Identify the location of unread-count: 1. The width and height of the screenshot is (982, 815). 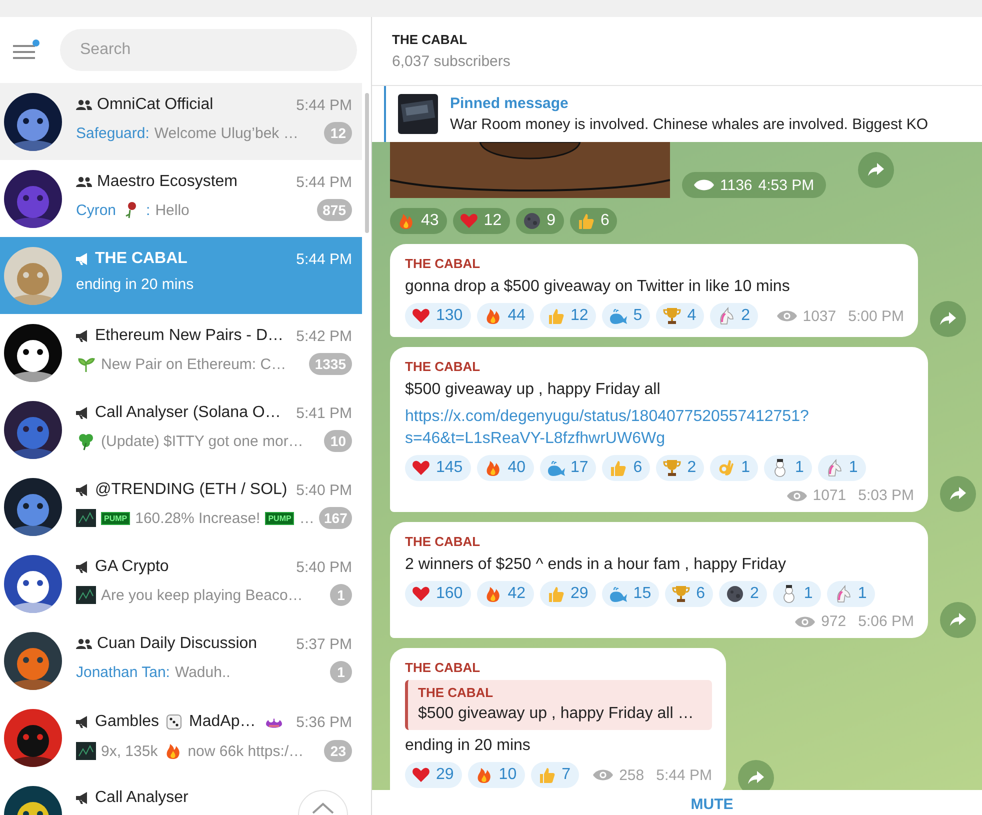
(341, 672).